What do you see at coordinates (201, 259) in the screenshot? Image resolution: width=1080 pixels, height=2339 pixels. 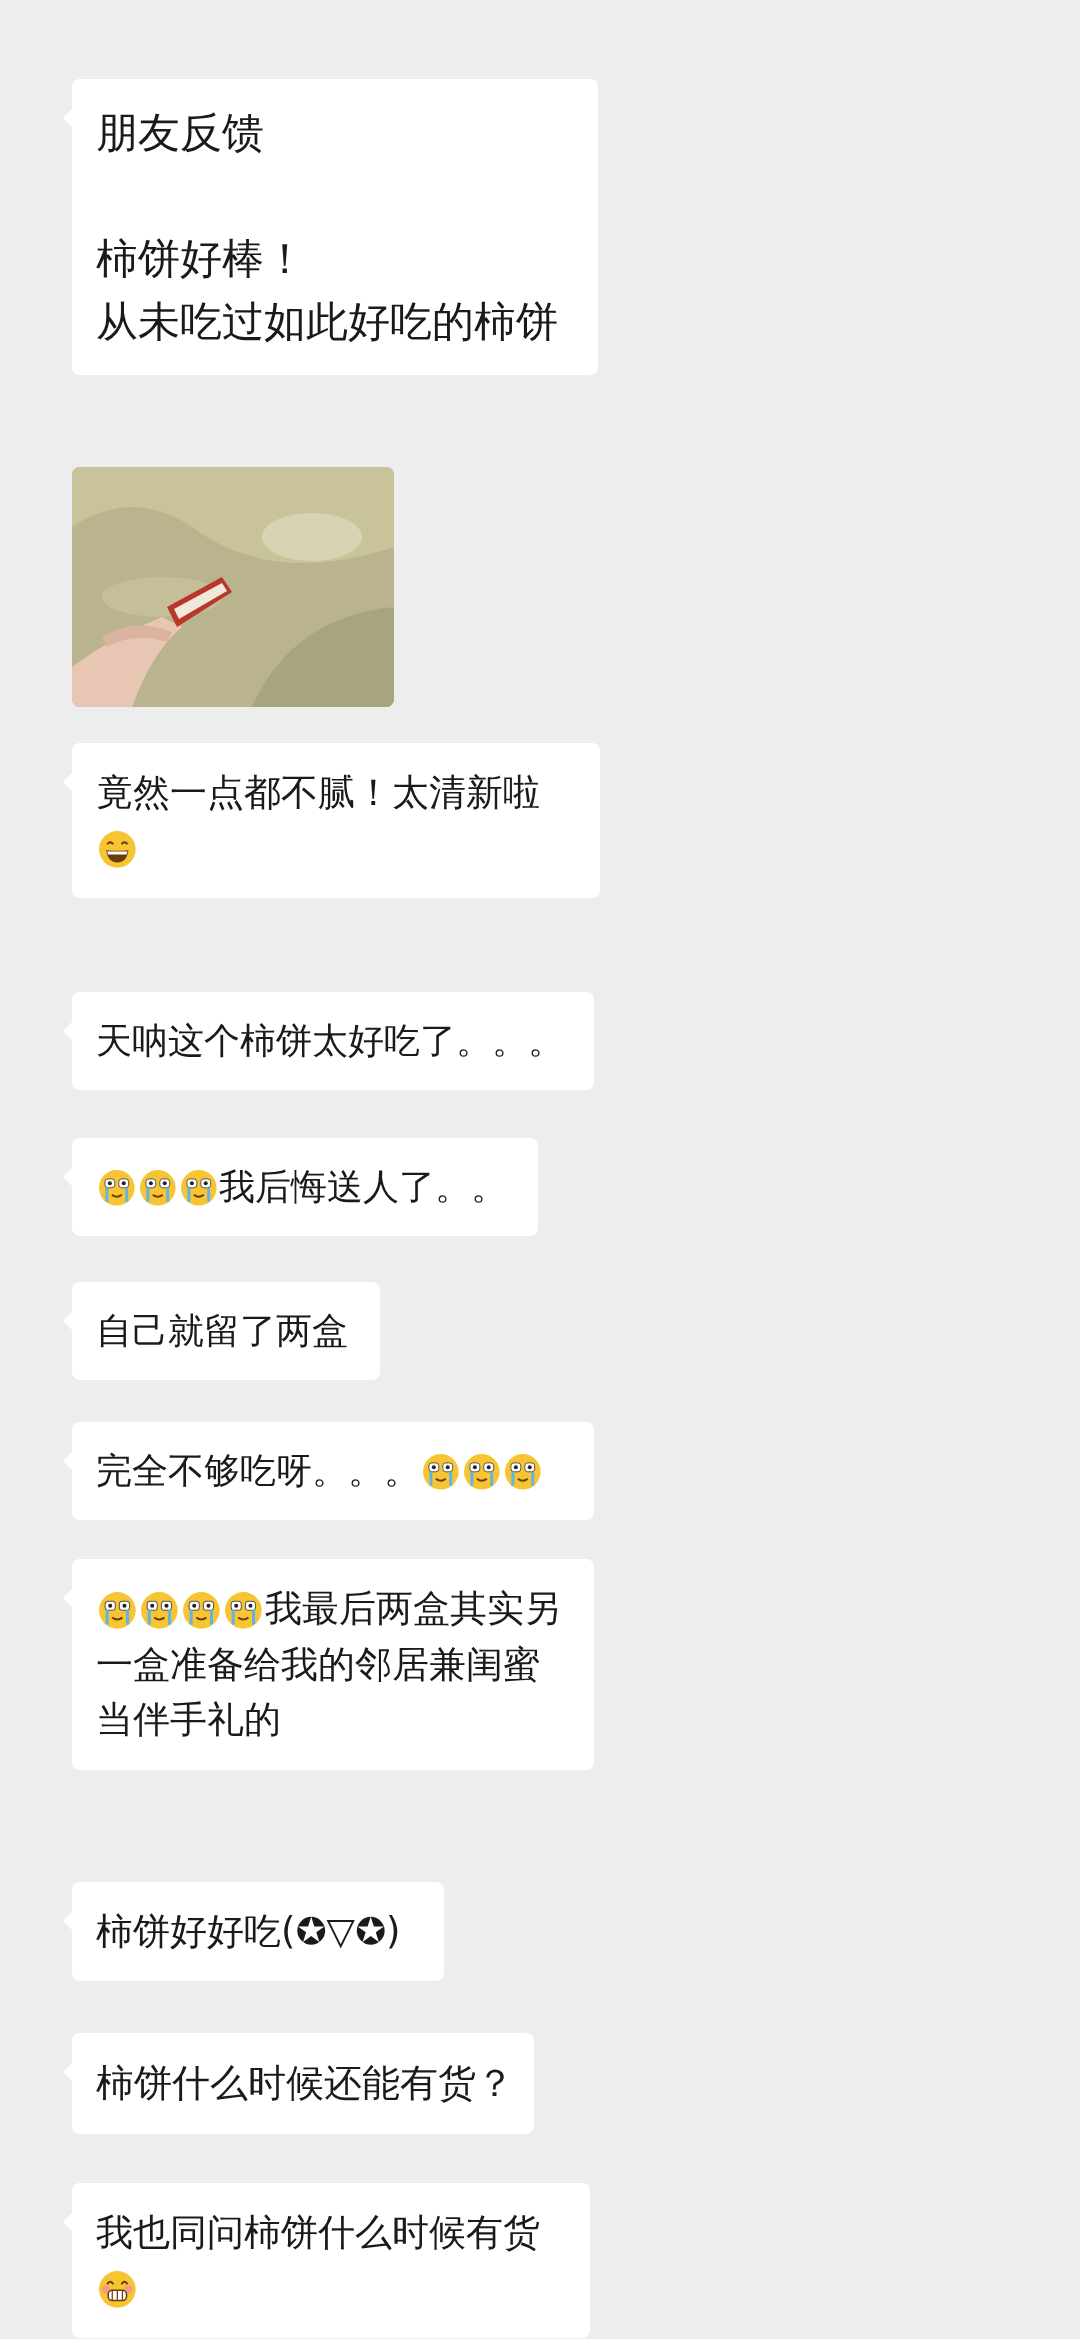 I see `message-text: 柿饼好棒！` at bounding box center [201, 259].